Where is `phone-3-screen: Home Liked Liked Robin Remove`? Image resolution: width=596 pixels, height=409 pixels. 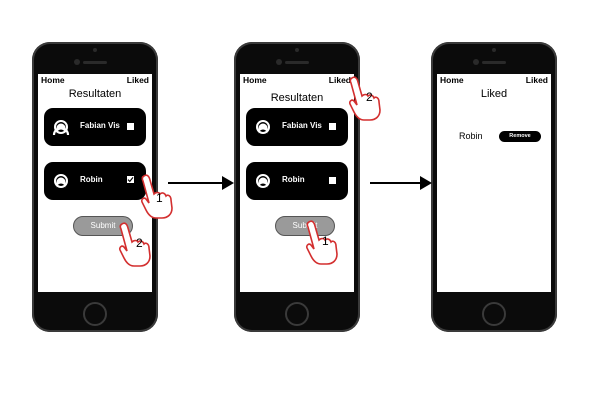 phone-3-screen: Home Liked Liked Robin Remove is located at coordinates (494, 183).